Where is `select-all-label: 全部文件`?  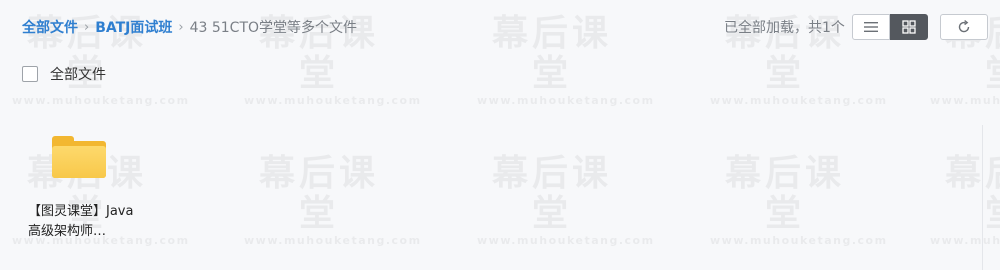
select-all-label: 全部文件 is located at coordinates (78, 75).